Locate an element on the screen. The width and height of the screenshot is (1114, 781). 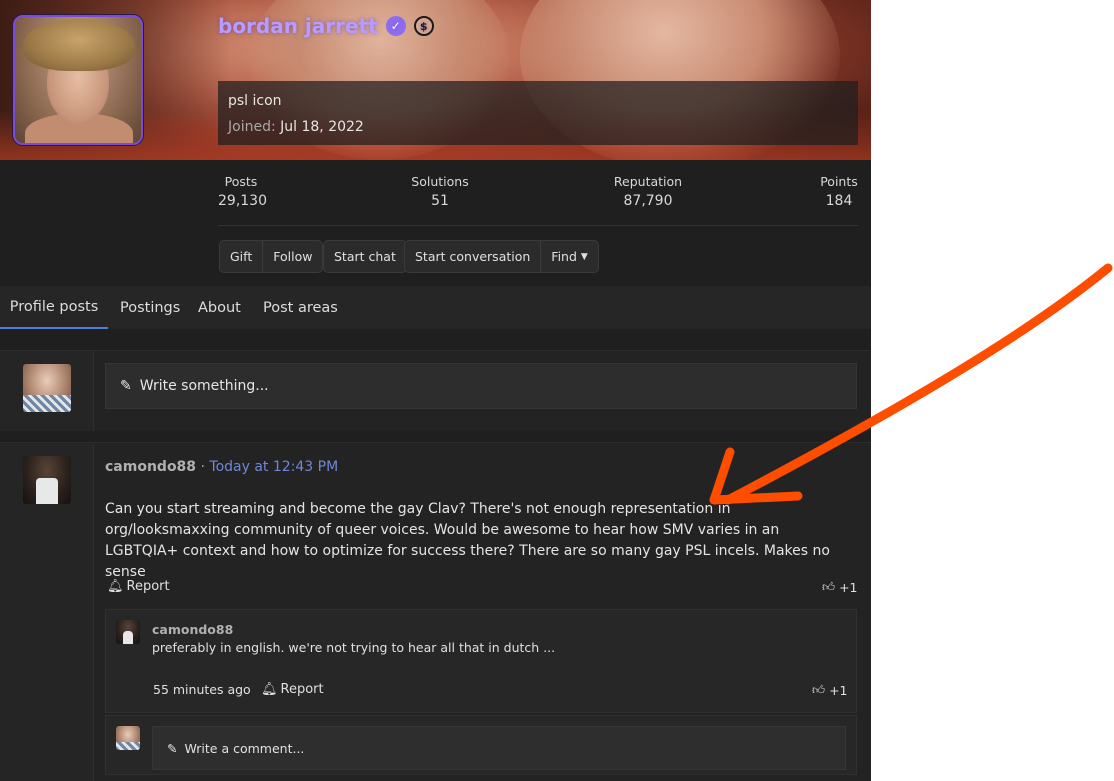
post-header: camondo88 · Today at 12:43 PM is located at coordinates (222, 467).